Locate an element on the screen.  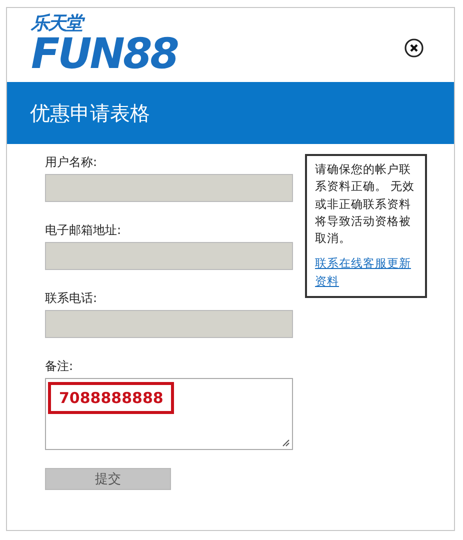
logo-text: FUN88 is located at coordinates (104, 54).